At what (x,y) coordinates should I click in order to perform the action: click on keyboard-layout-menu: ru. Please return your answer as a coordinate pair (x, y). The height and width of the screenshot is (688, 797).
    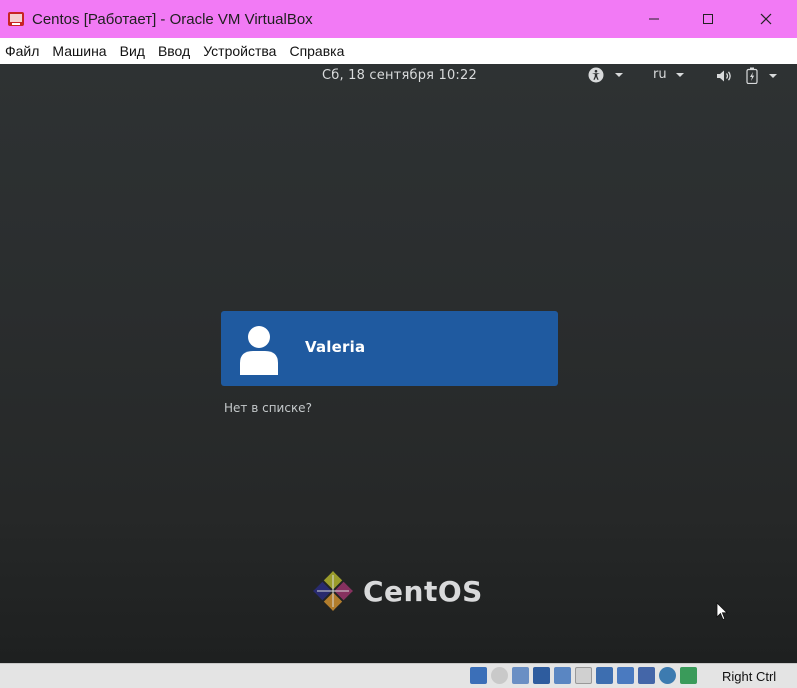
    Looking at the image, I should click on (669, 74).